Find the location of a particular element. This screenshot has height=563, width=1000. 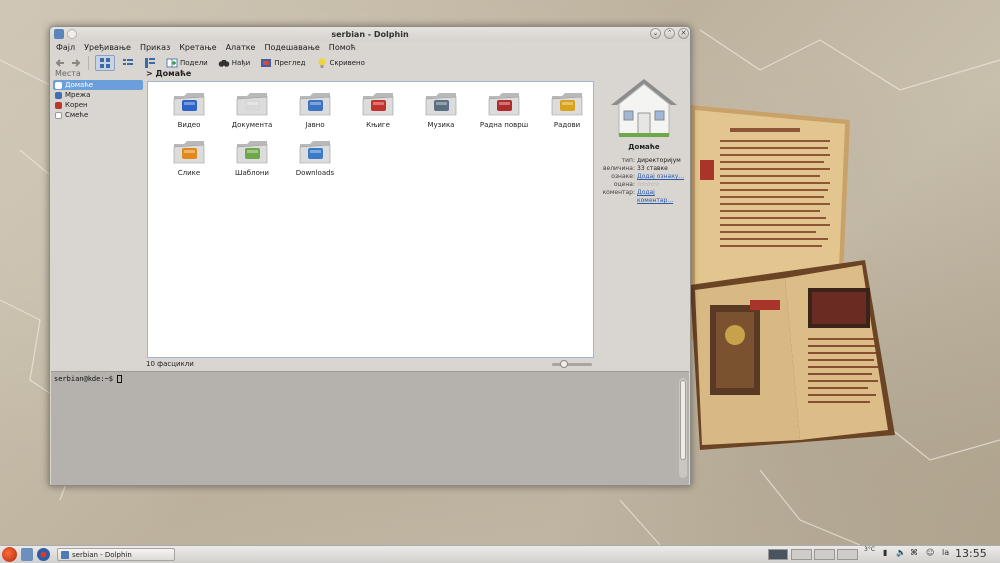

menu-go: Кретање is located at coordinates (197, 47).